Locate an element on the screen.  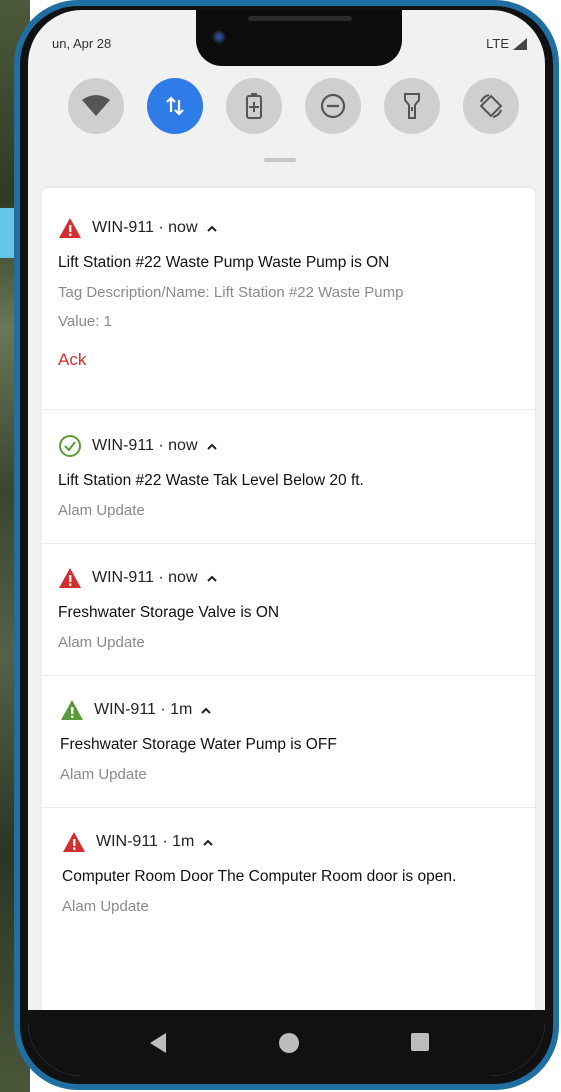
recents-icon is located at coordinates (420, 1042).